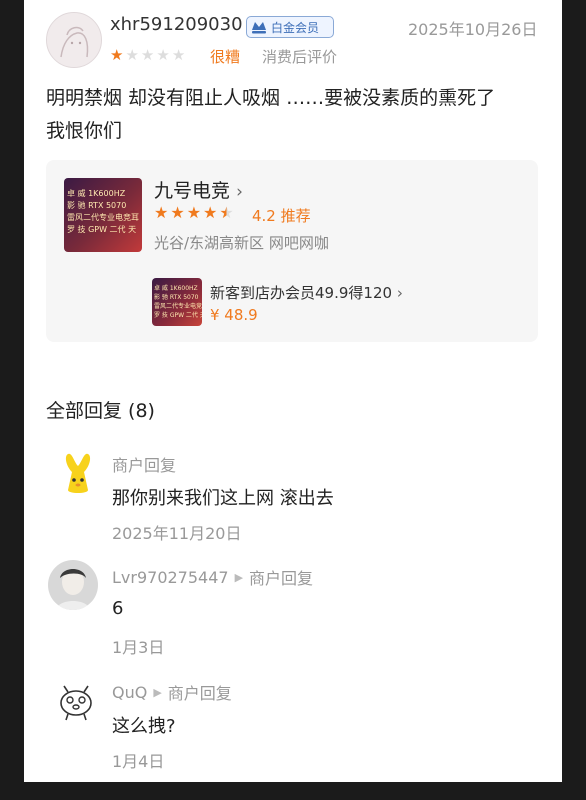  What do you see at coordinates (84, 131) in the screenshot?
I see `review-comment-line: 我恨你们` at bounding box center [84, 131].